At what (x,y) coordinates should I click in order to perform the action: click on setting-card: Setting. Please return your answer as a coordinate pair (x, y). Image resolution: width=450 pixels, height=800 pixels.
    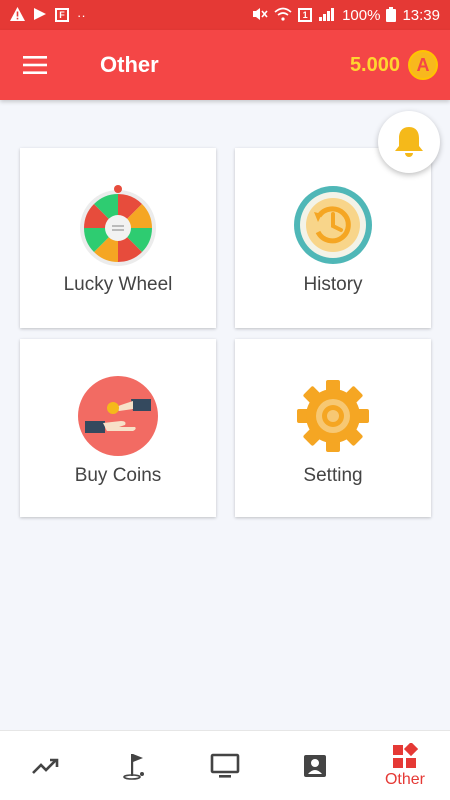
    Looking at the image, I should click on (333, 428).